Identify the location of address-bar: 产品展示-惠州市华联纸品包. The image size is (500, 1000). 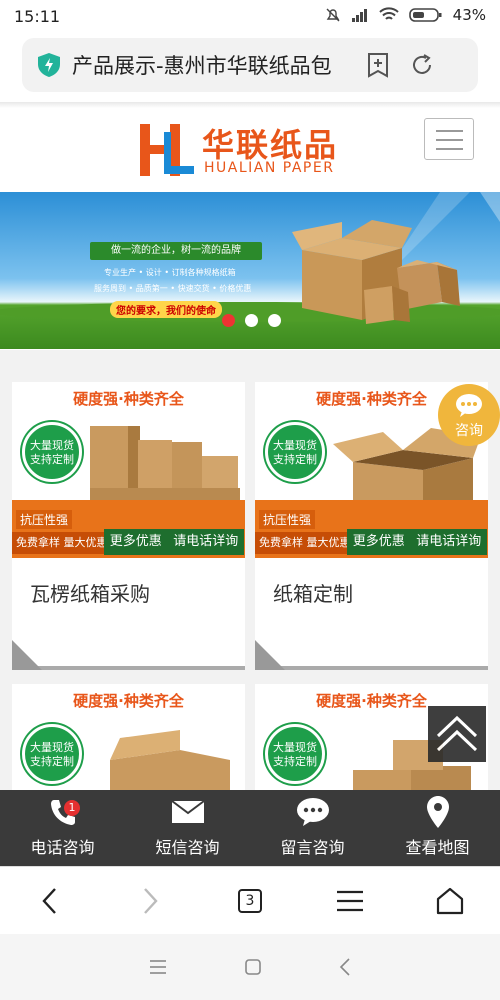
(250, 65).